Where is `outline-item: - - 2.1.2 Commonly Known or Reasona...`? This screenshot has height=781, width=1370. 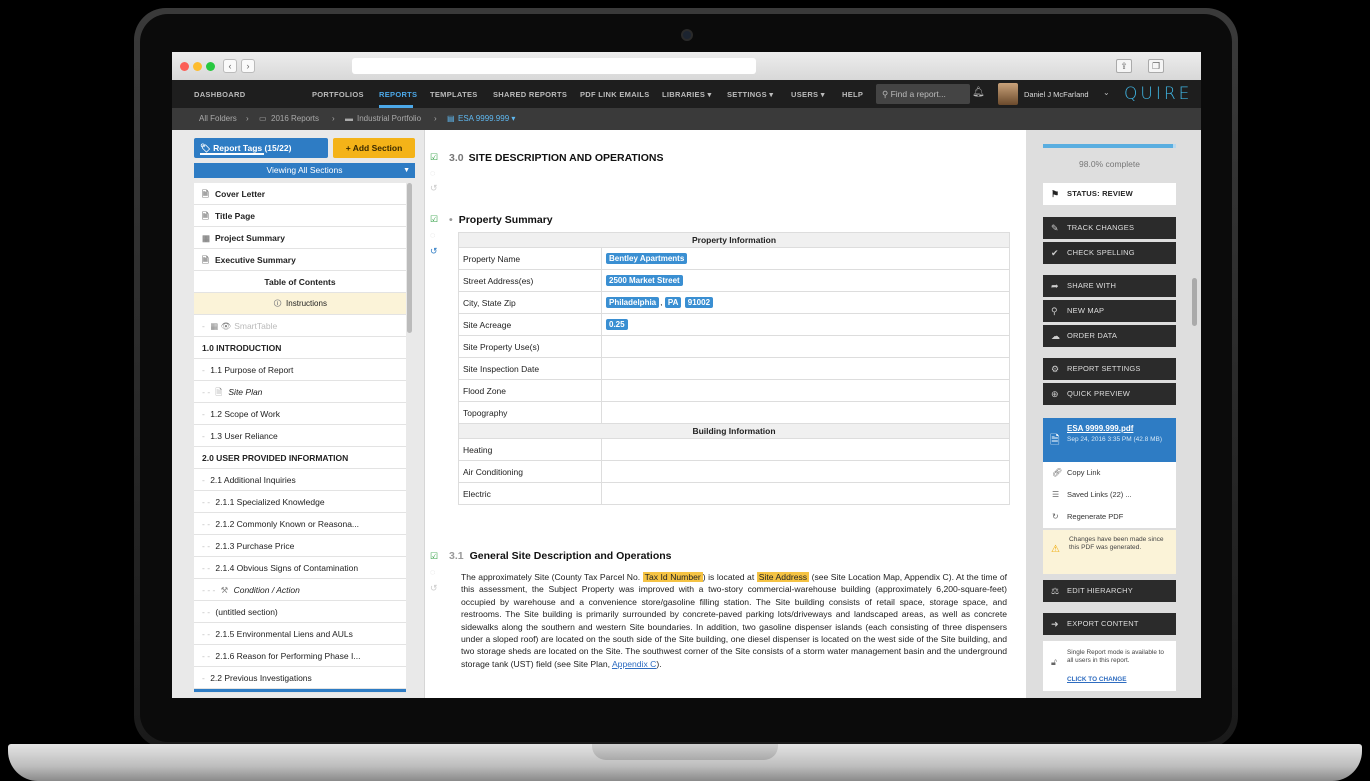 outline-item: - - 2.1.2 Commonly Known or Reasona... is located at coordinates (300, 524).